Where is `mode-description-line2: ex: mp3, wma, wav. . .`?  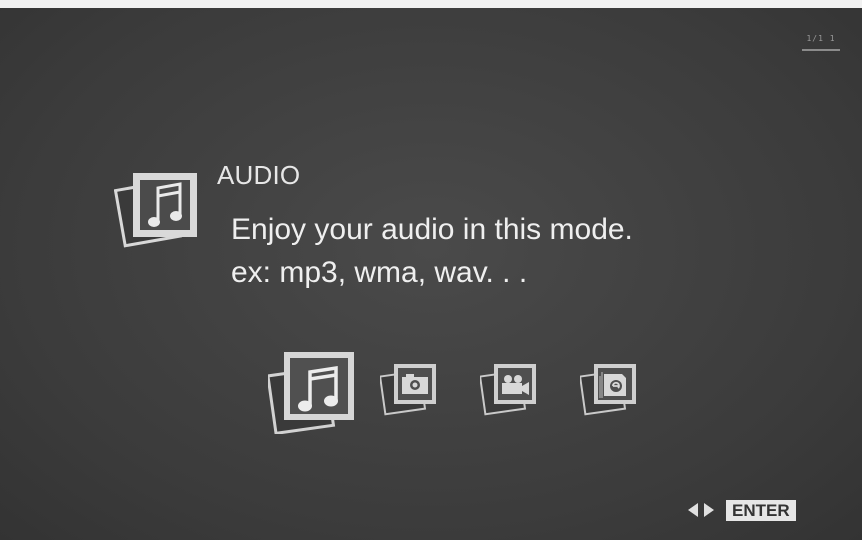 mode-description-line2: ex: mp3, wma, wav. . . is located at coordinates (379, 272).